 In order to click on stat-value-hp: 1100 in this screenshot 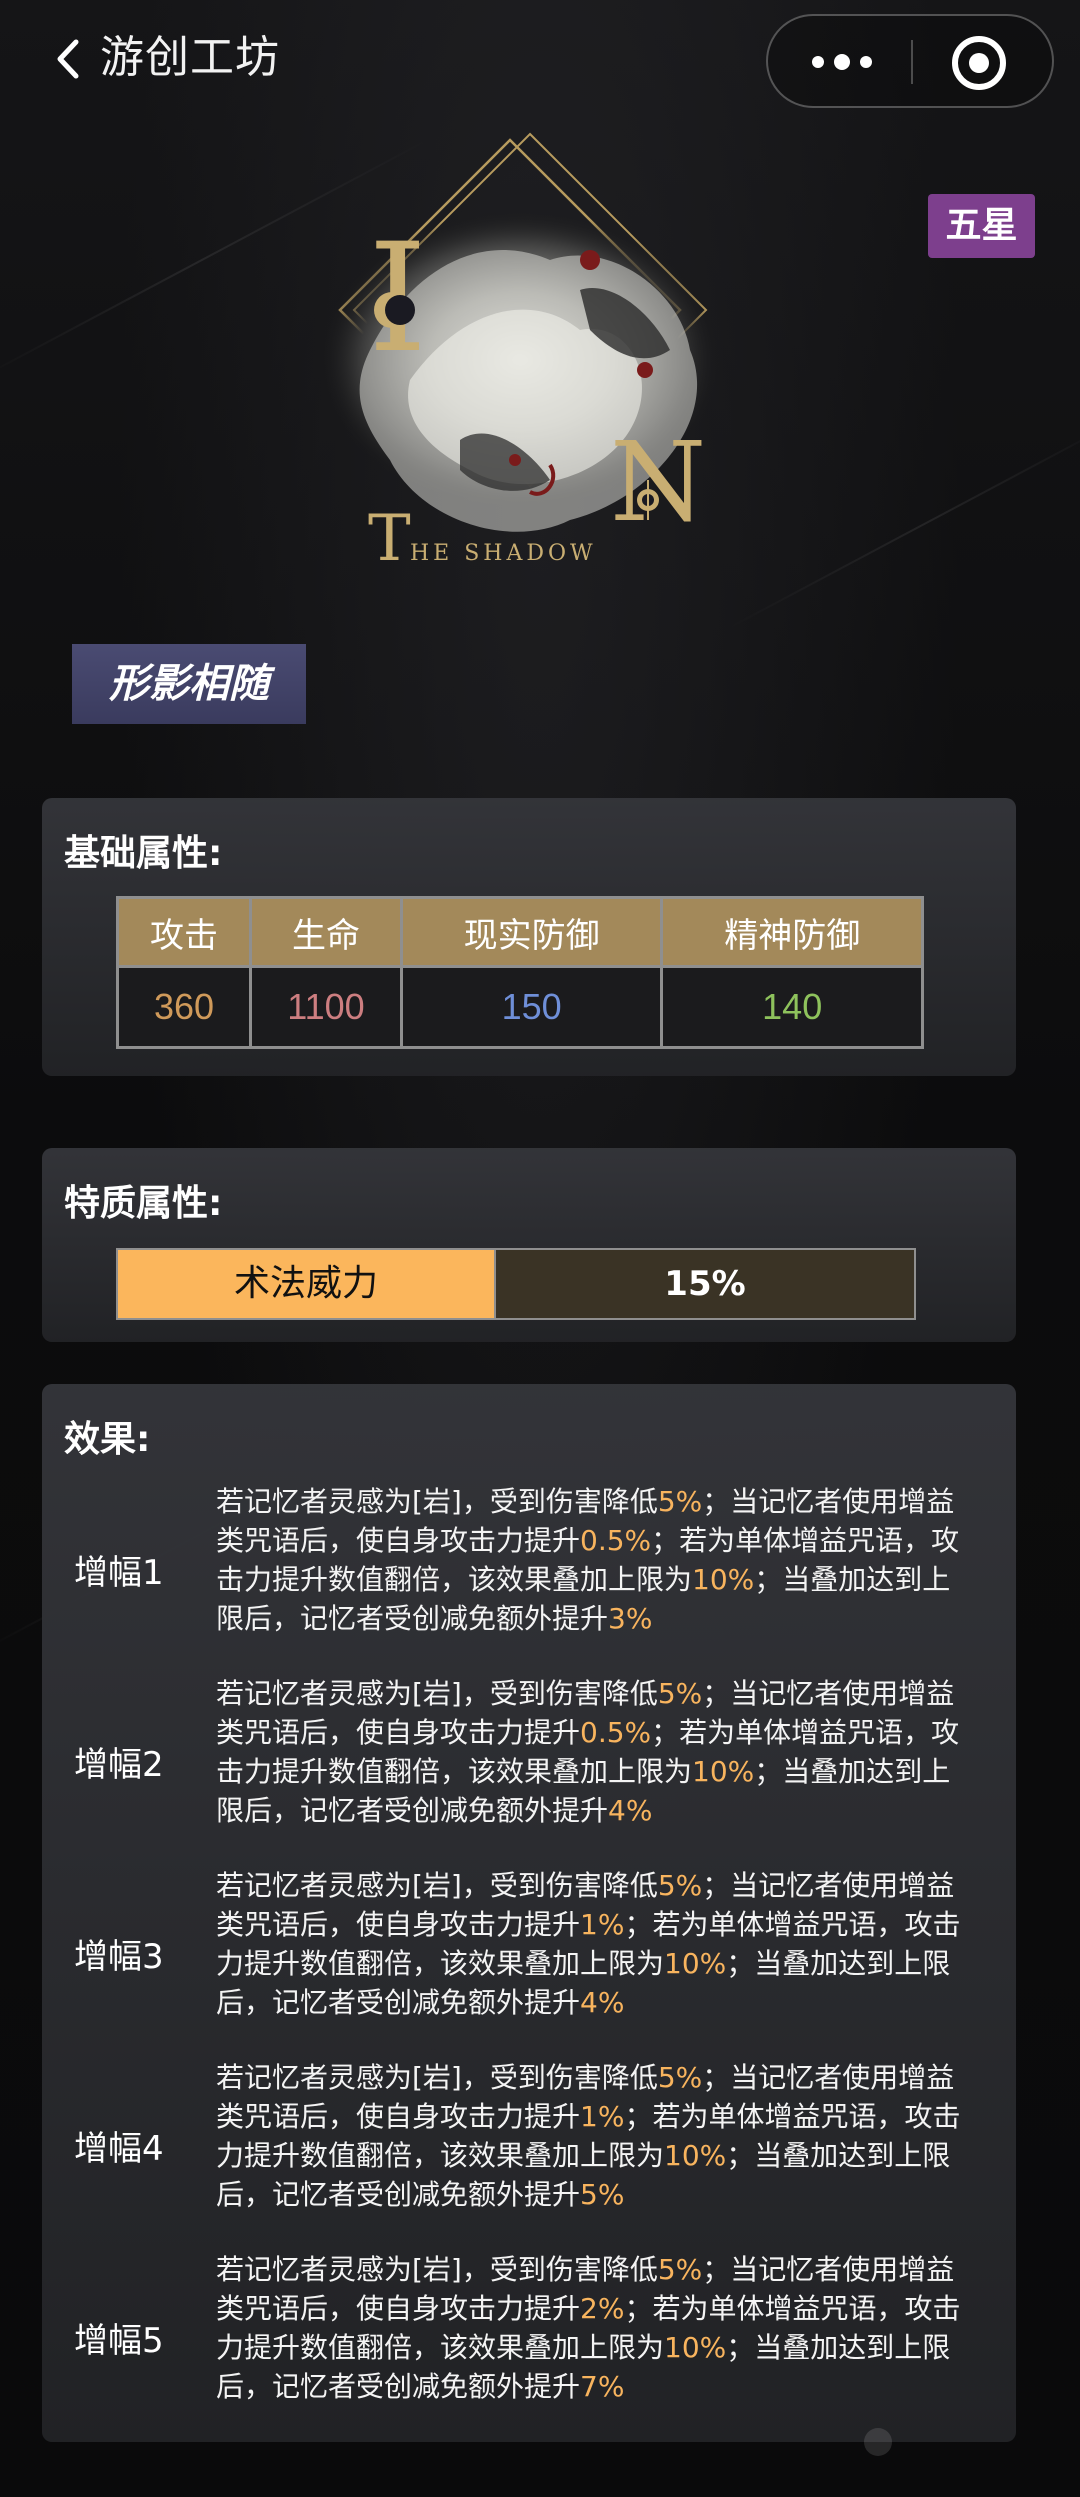, I will do `click(326, 1007)`.